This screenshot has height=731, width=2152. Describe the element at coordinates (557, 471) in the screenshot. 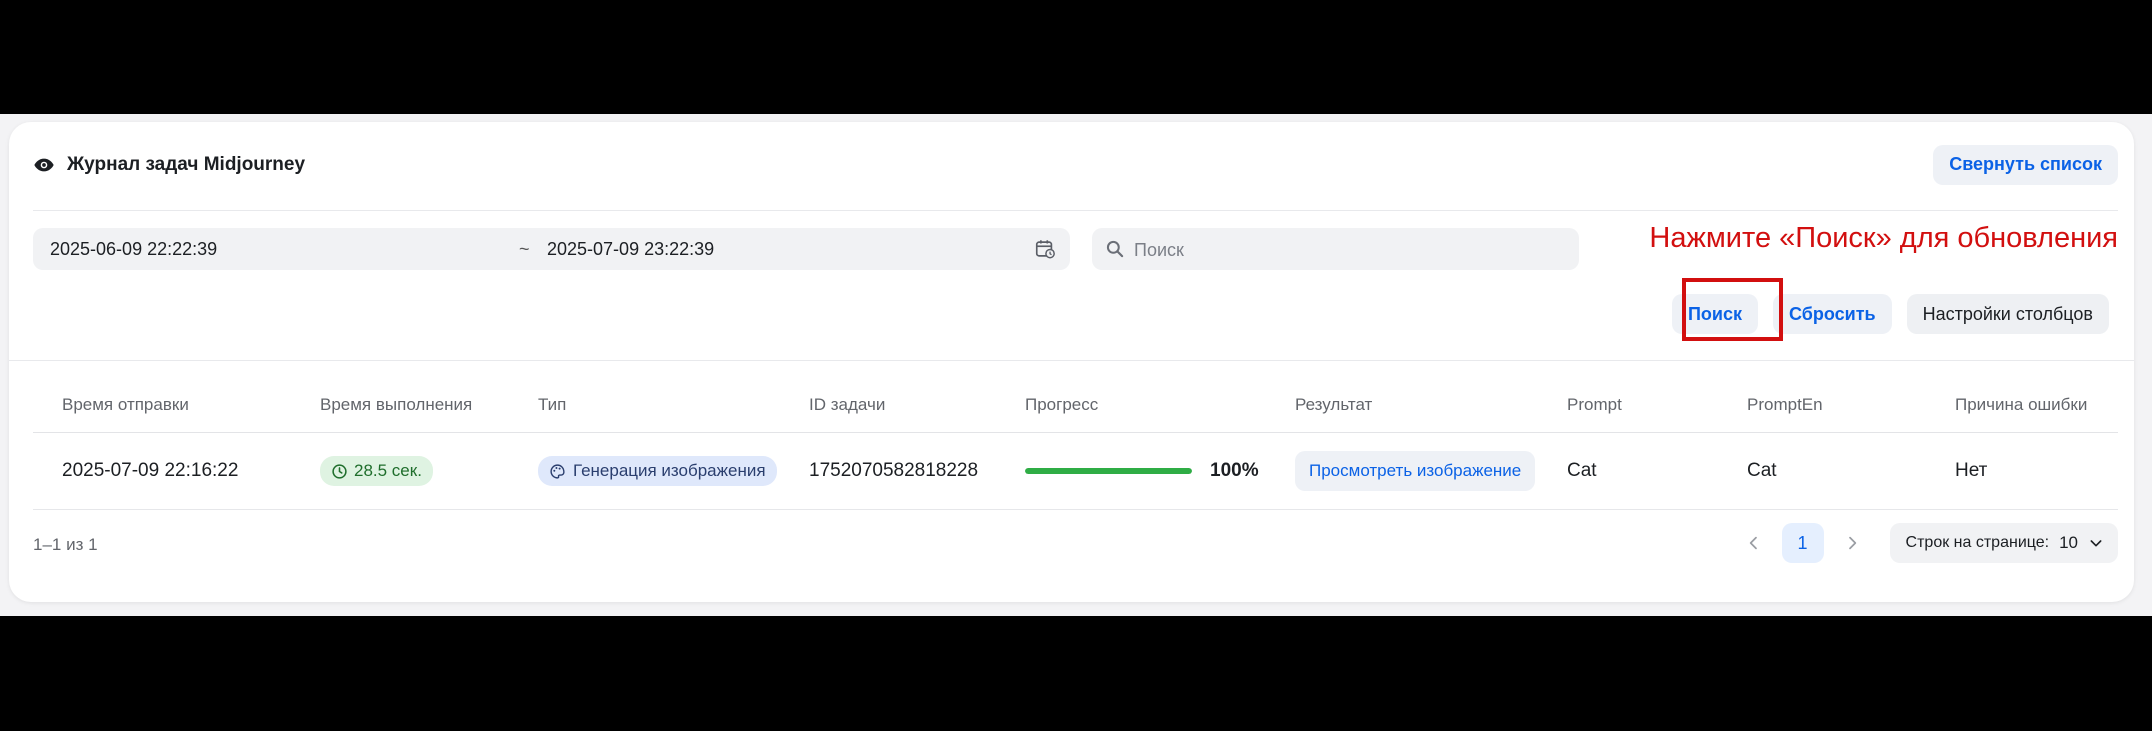

I see `palette-icon` at that location.